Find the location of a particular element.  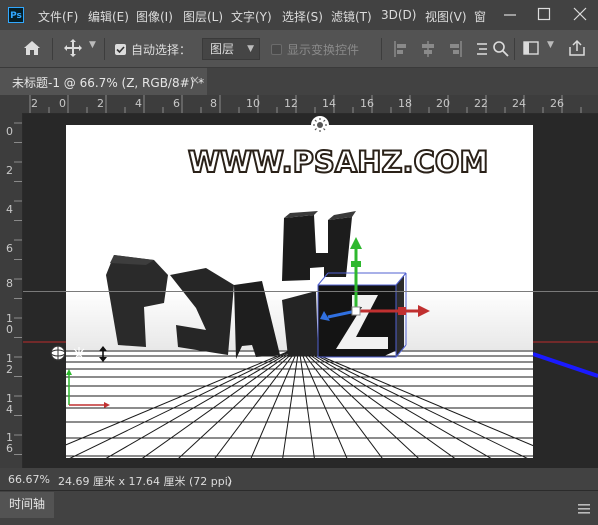

align-left-icon is located at coordinates (401, 50).